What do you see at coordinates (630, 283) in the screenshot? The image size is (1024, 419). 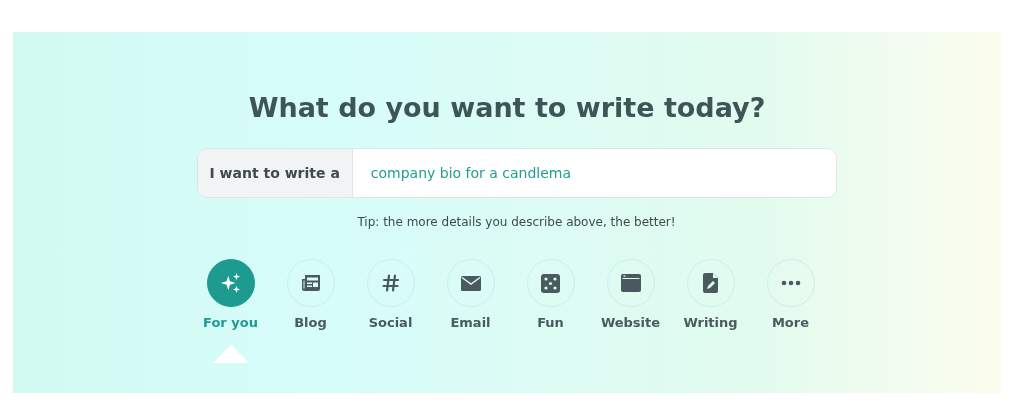 I see `browser-window-icon` at bounding box center [630, 283].